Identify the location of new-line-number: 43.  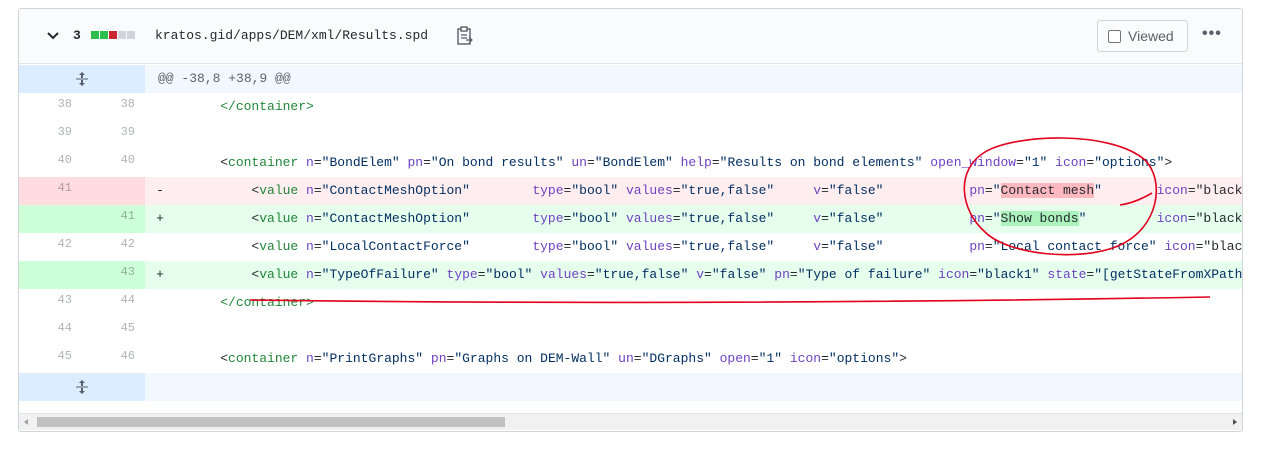
(113, 275).